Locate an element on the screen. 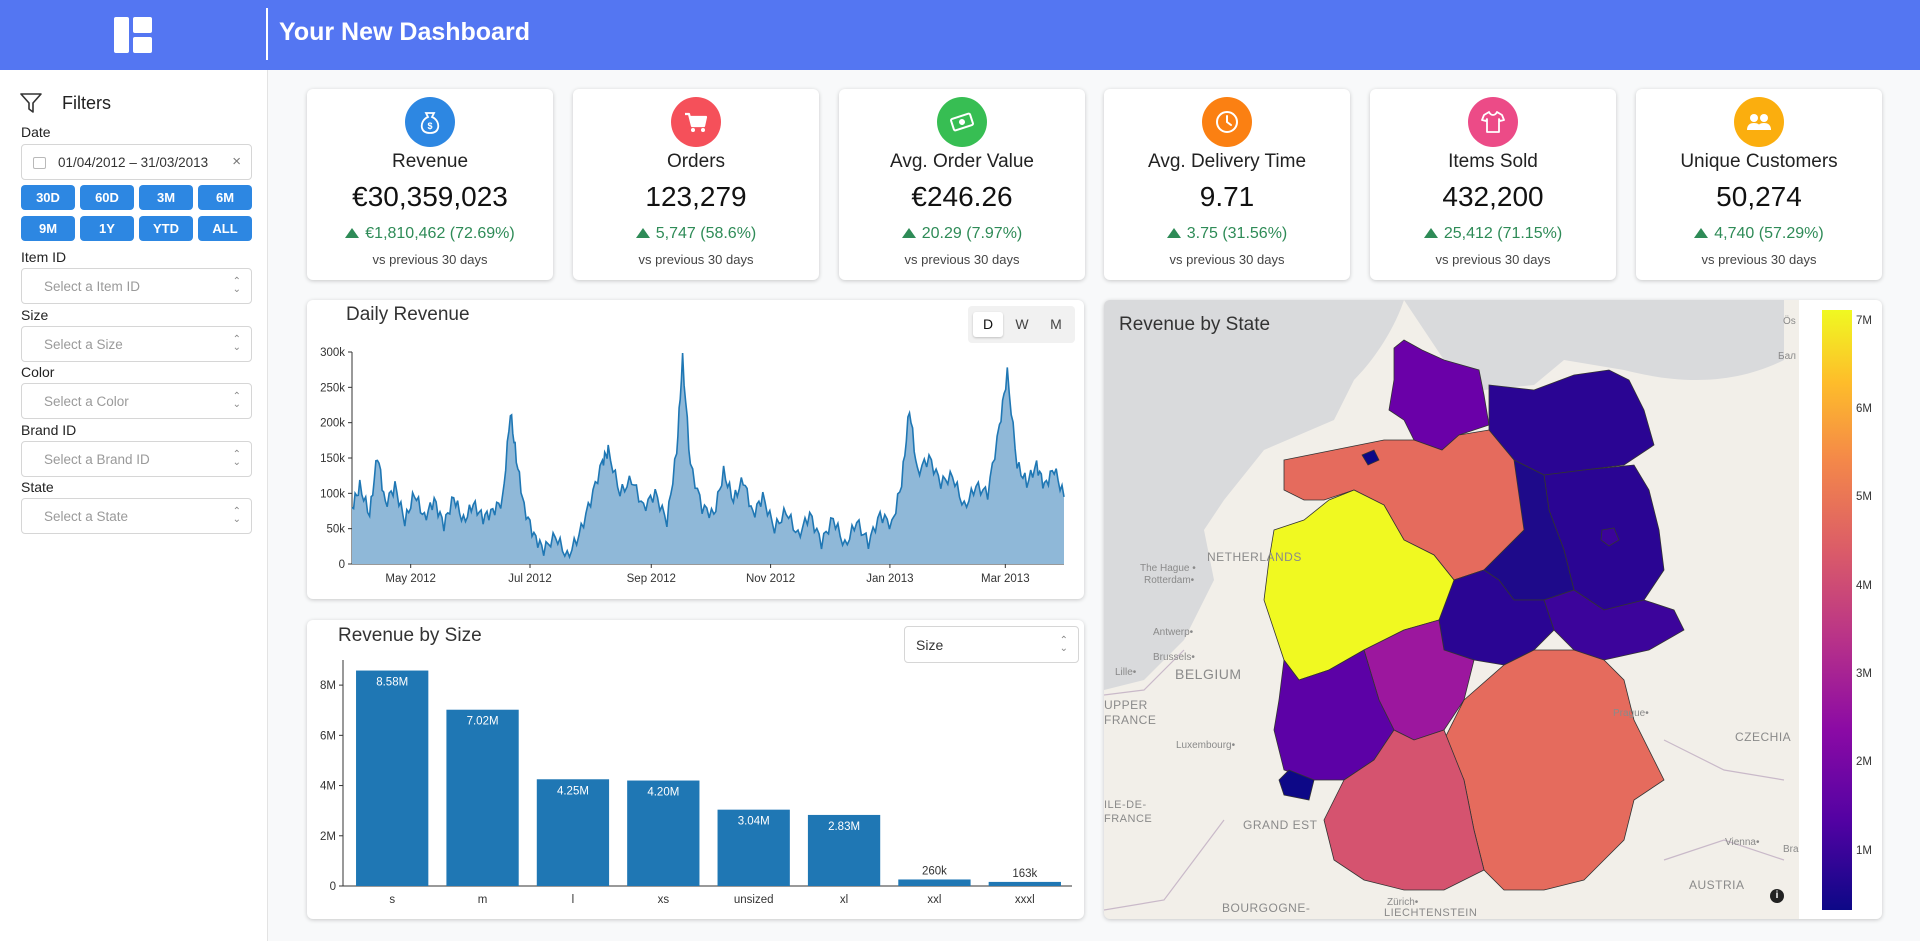  x-tick-label: Nov 2012 is located at coordinates (770, 579).